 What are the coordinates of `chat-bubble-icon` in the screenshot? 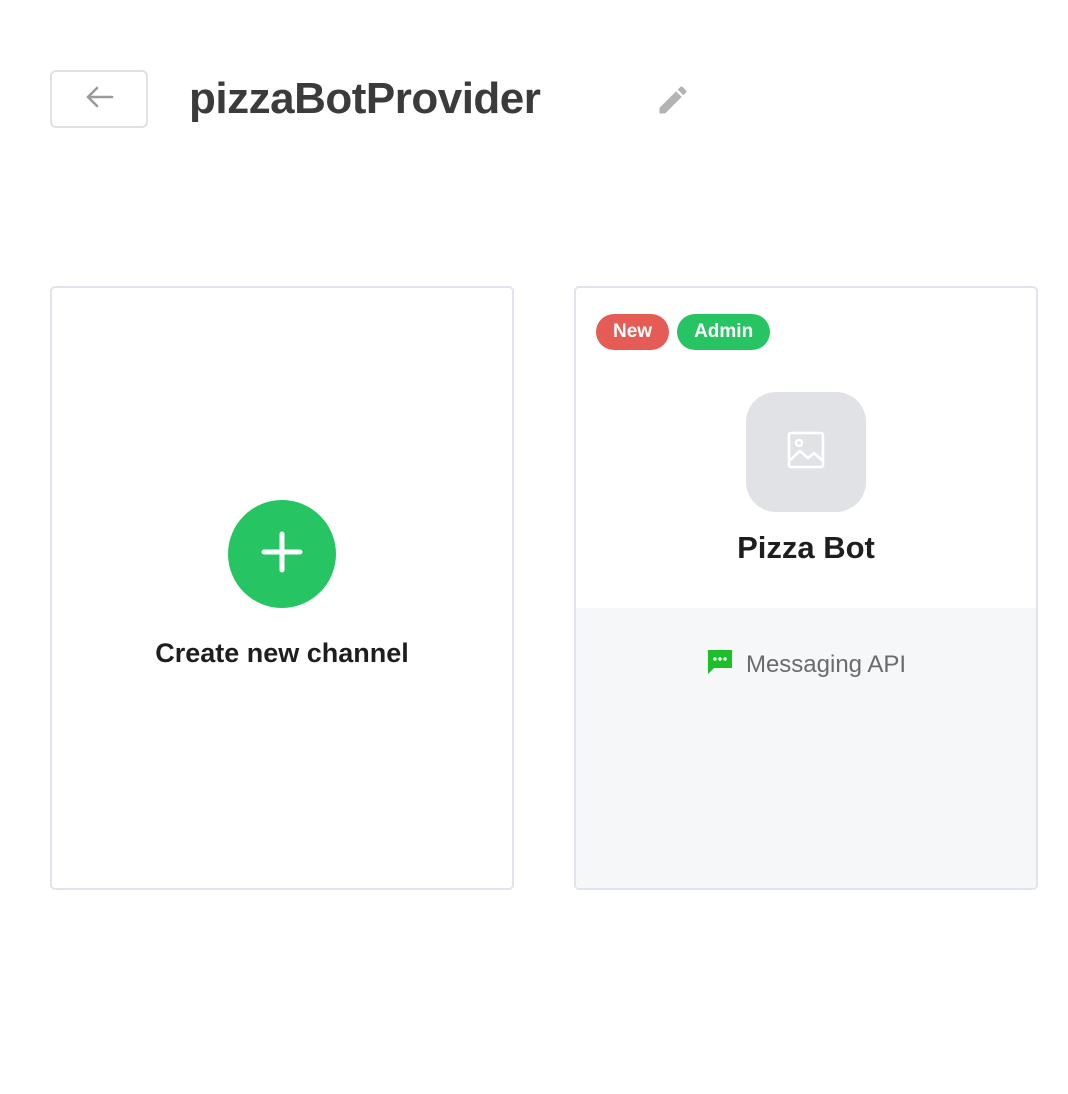 It's located at (720, 664).